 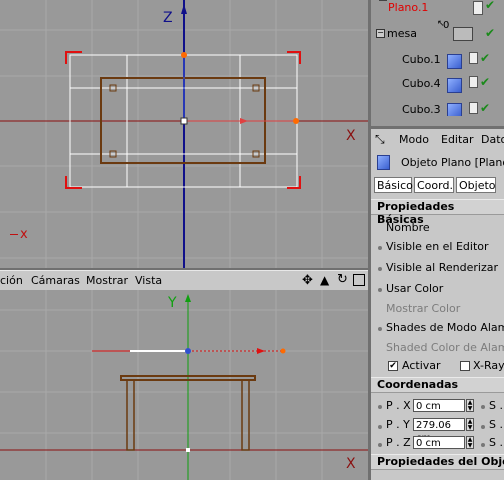 I want to click on axis-x-front-label: X, so click(x=351, y=464).